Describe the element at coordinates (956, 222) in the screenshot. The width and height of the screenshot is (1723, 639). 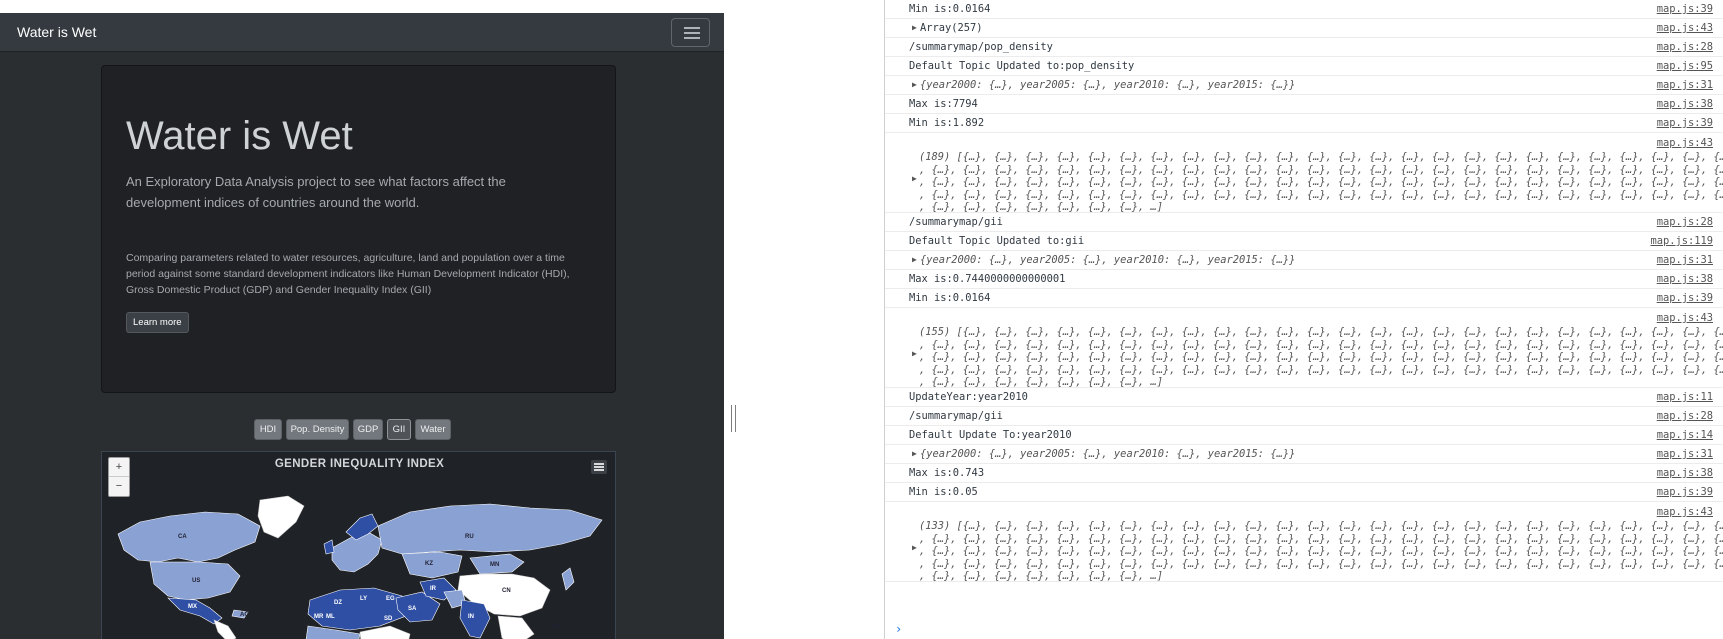
I see `console-message-text: /summarymap/gii` at that location.